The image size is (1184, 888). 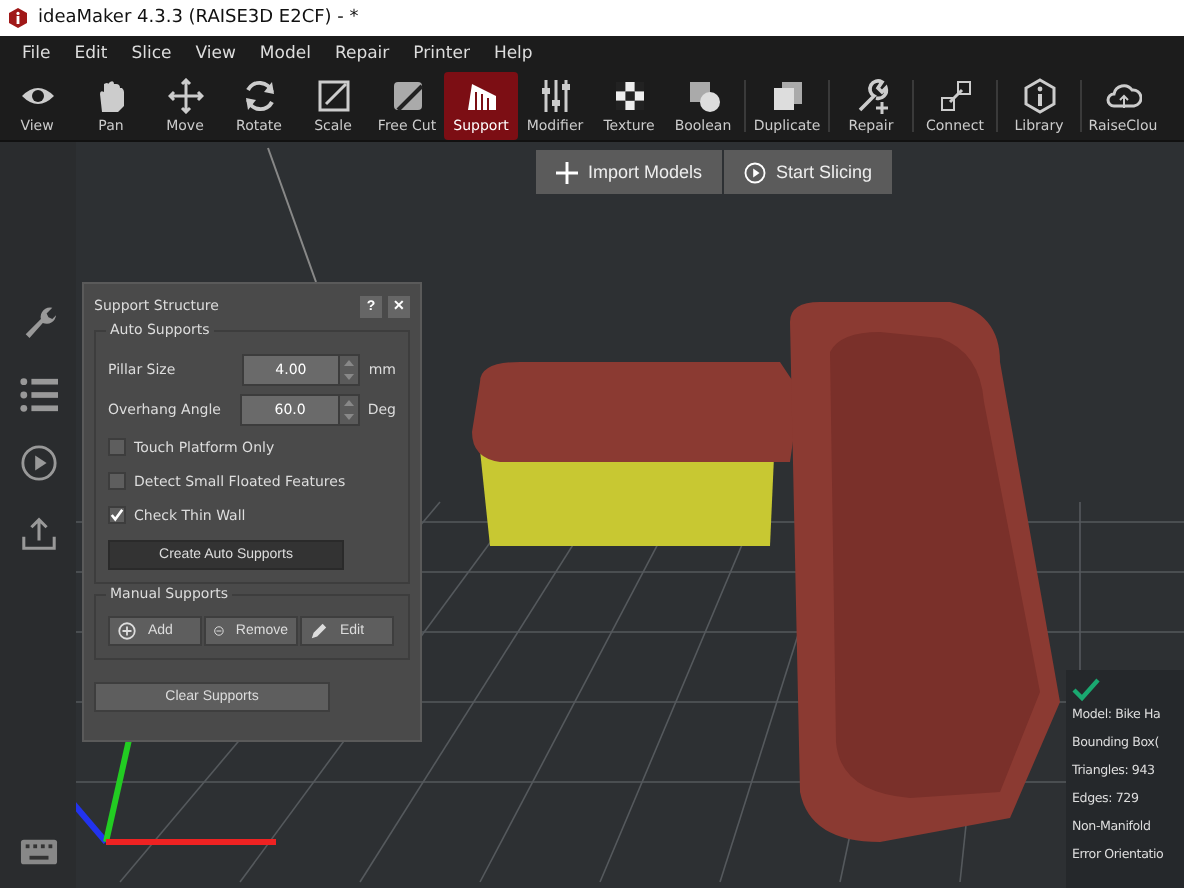 I want to click on checkerboard-icon, so click(x=629, y=96).